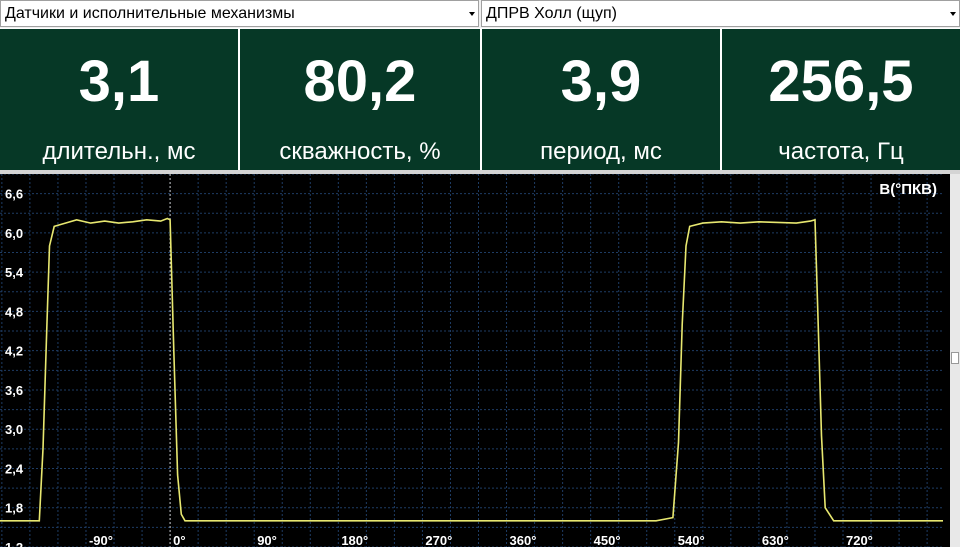 The height and width of the screenshot is (547, 960). I want to click on y-tick-label: 5,4, so click(14, 272).